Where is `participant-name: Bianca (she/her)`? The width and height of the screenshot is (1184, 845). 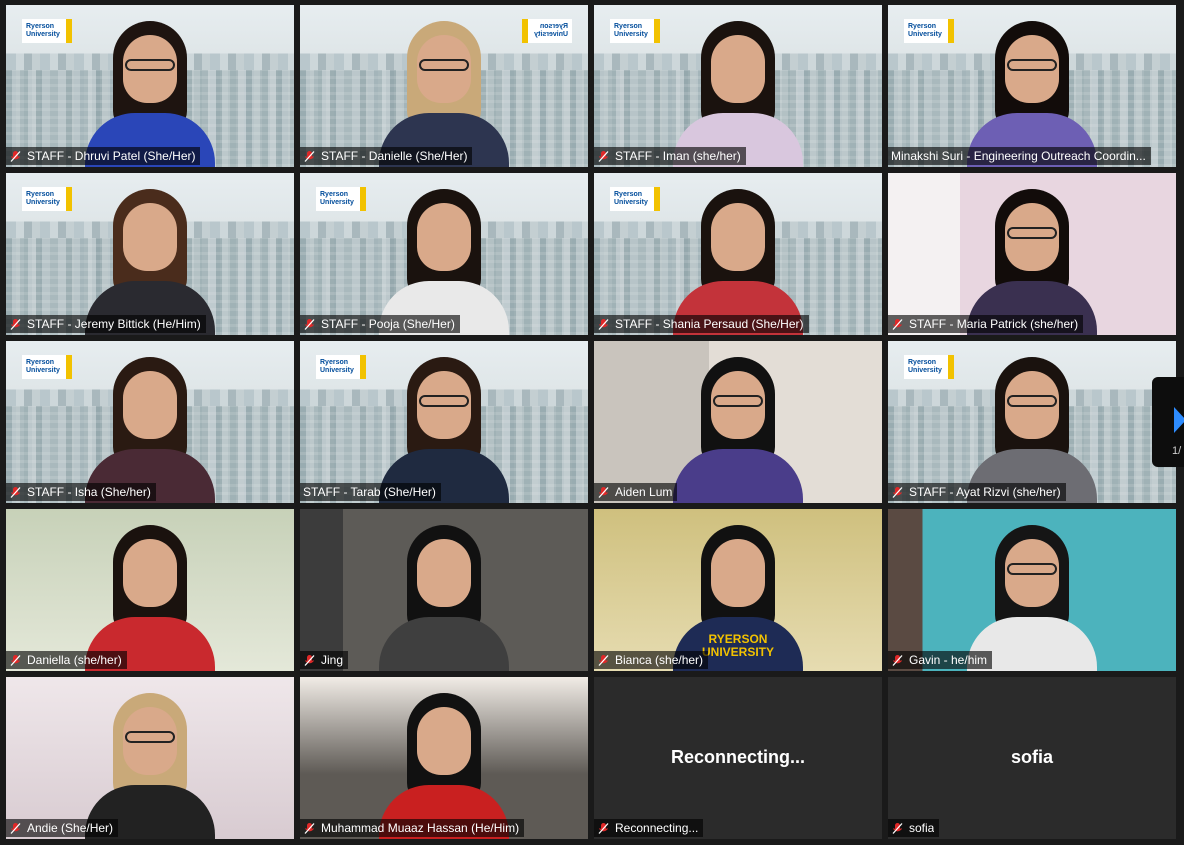
participant-name: Bianca (she/her) is located at coordinates (659, 660).